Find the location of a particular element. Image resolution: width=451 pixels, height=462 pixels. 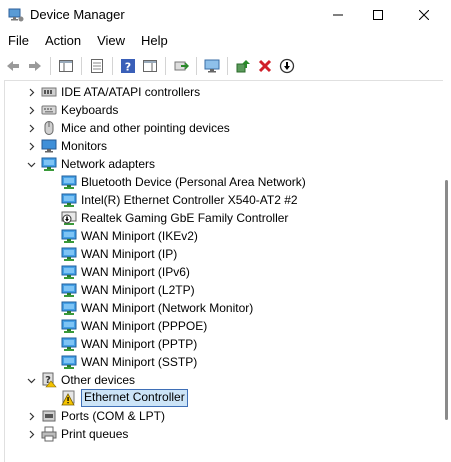

tree-device: Bluetooth Device (Personal Area Network) is located at coordinates (183, 182).